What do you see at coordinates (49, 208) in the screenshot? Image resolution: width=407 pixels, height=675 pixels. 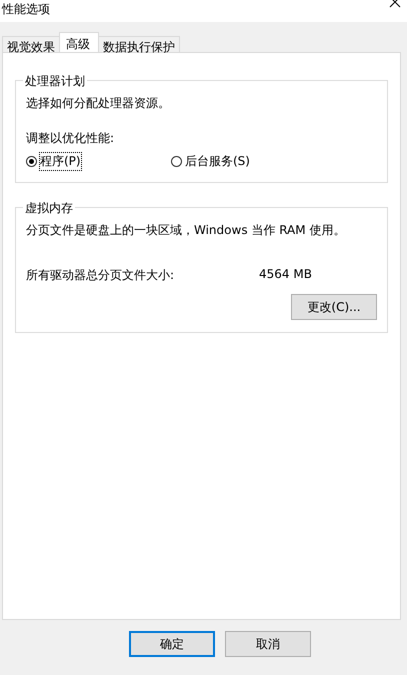 I see `group-title: 虚拟内存` at bounding box center [49, 208].